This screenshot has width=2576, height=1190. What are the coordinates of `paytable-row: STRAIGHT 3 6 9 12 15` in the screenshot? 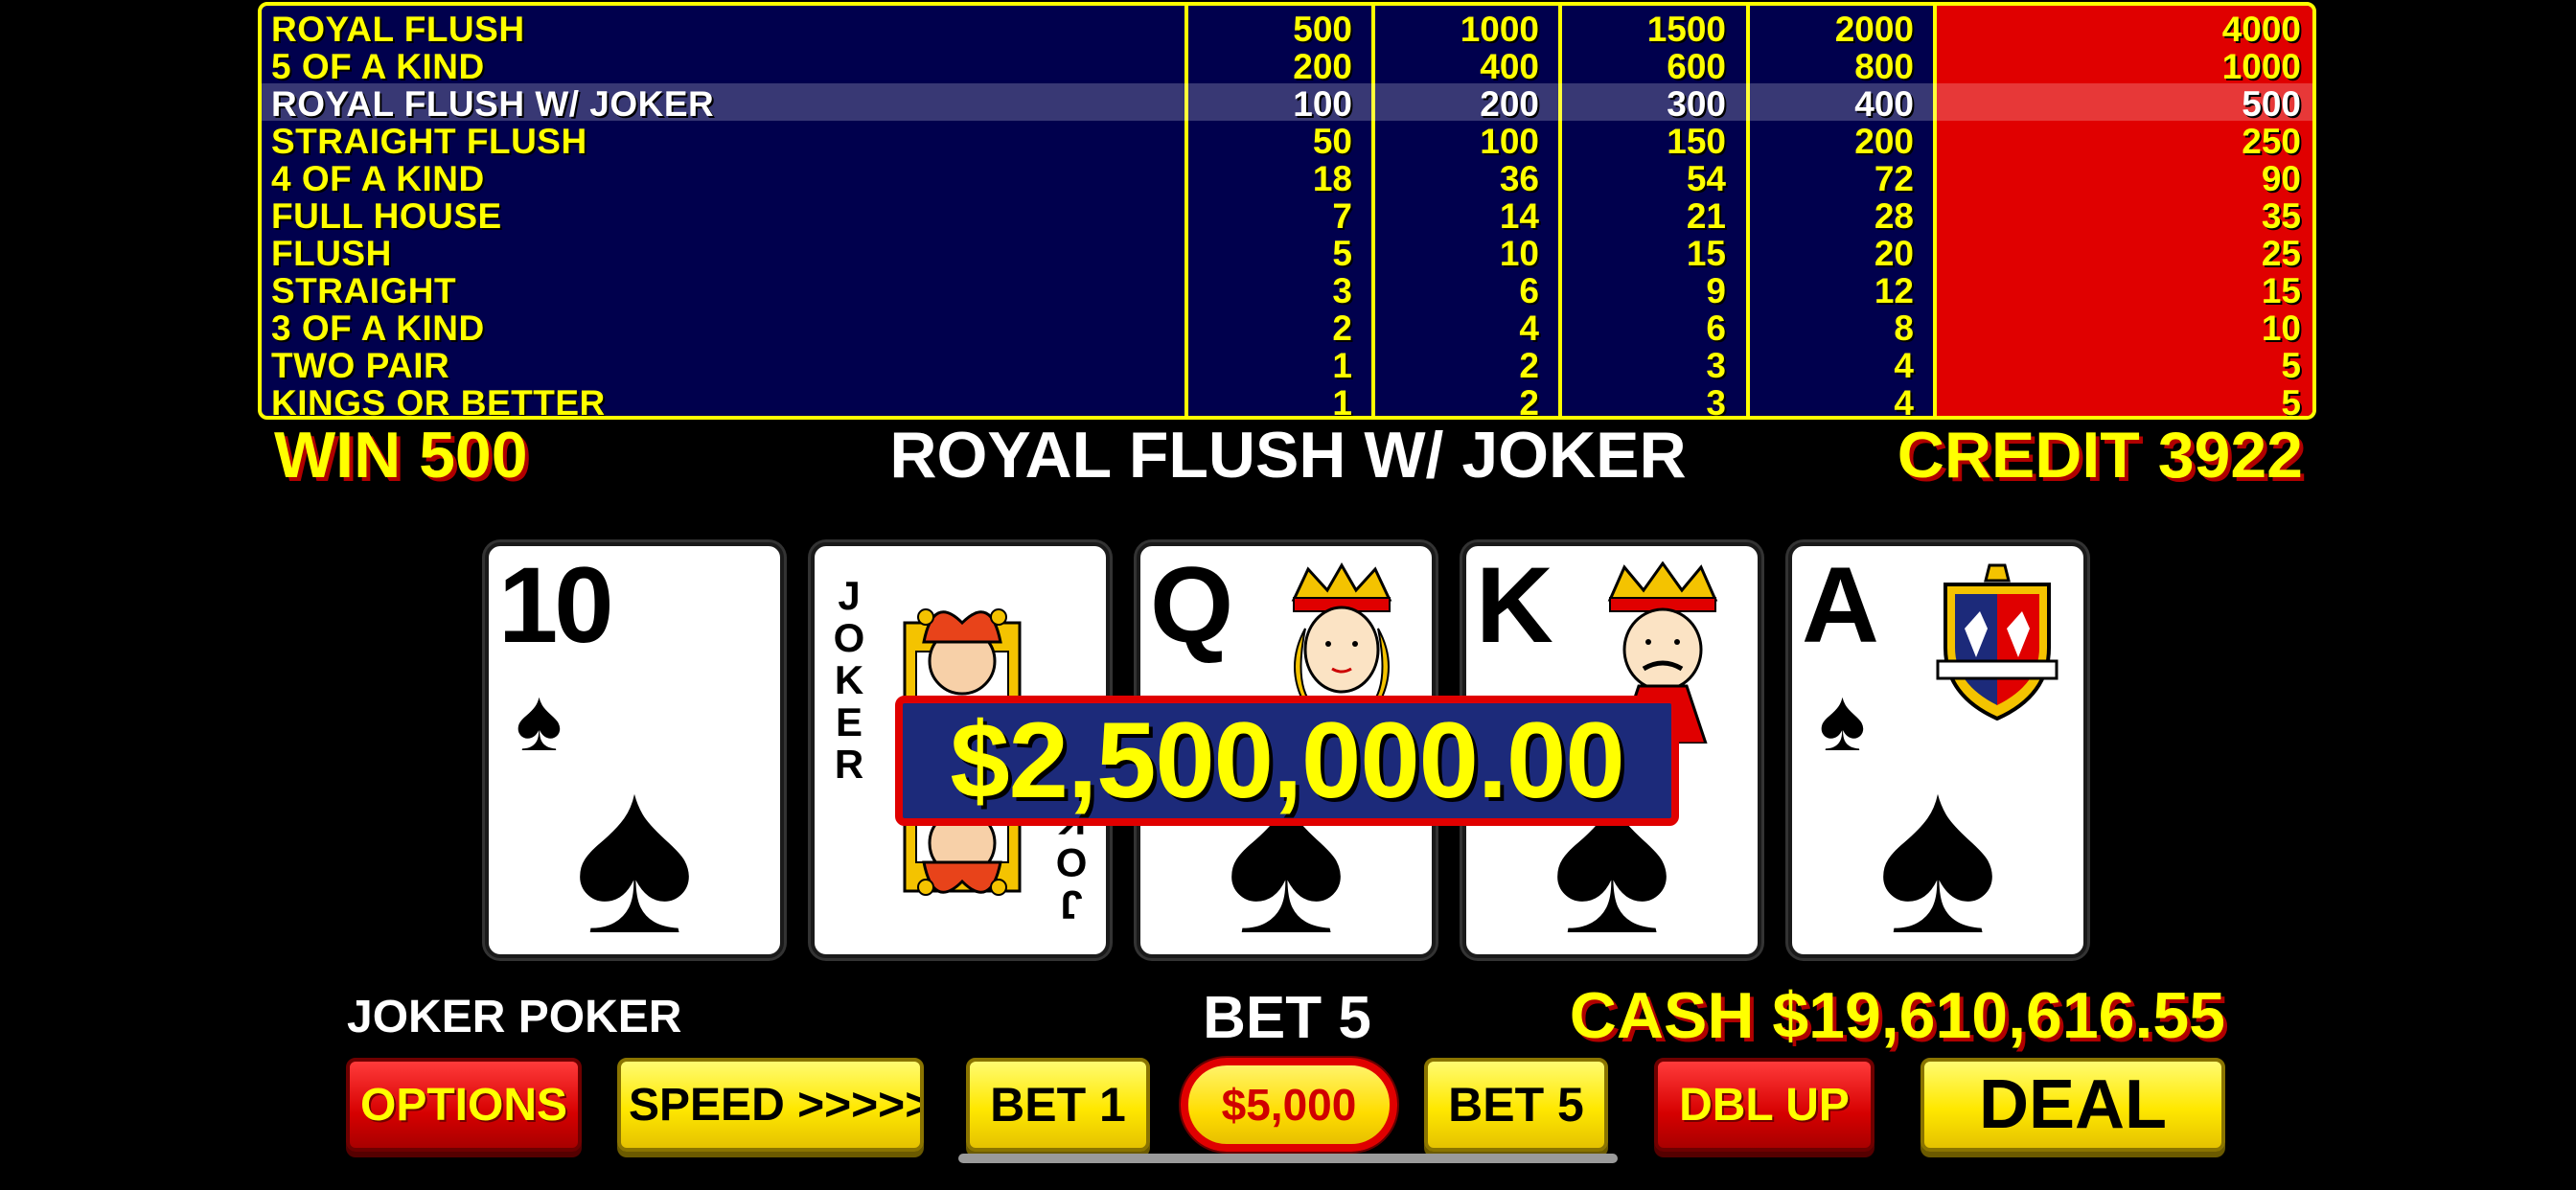 It's located at (1287, 290).